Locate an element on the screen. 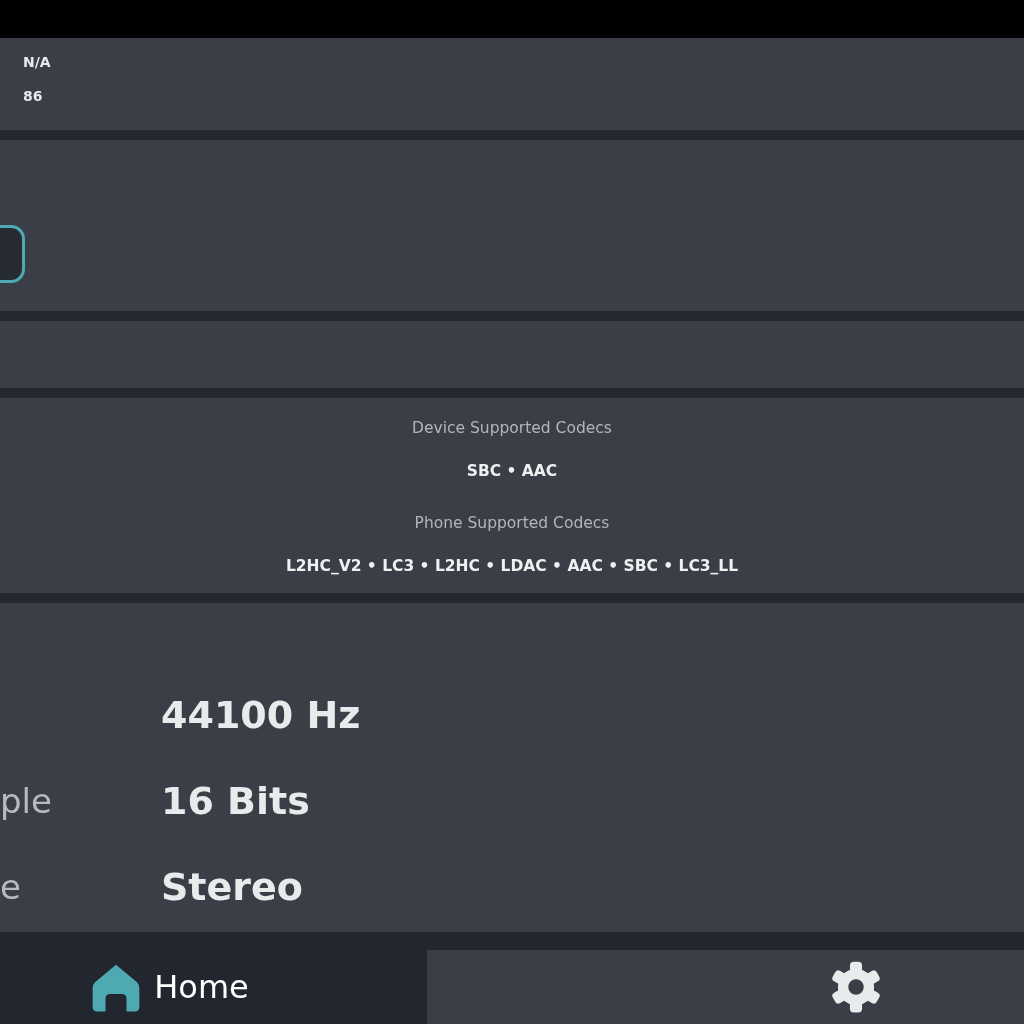 The width and height of the screenshot is (1024, 1024). row-value: 44100 Hz is located at coordinates (261, 715).